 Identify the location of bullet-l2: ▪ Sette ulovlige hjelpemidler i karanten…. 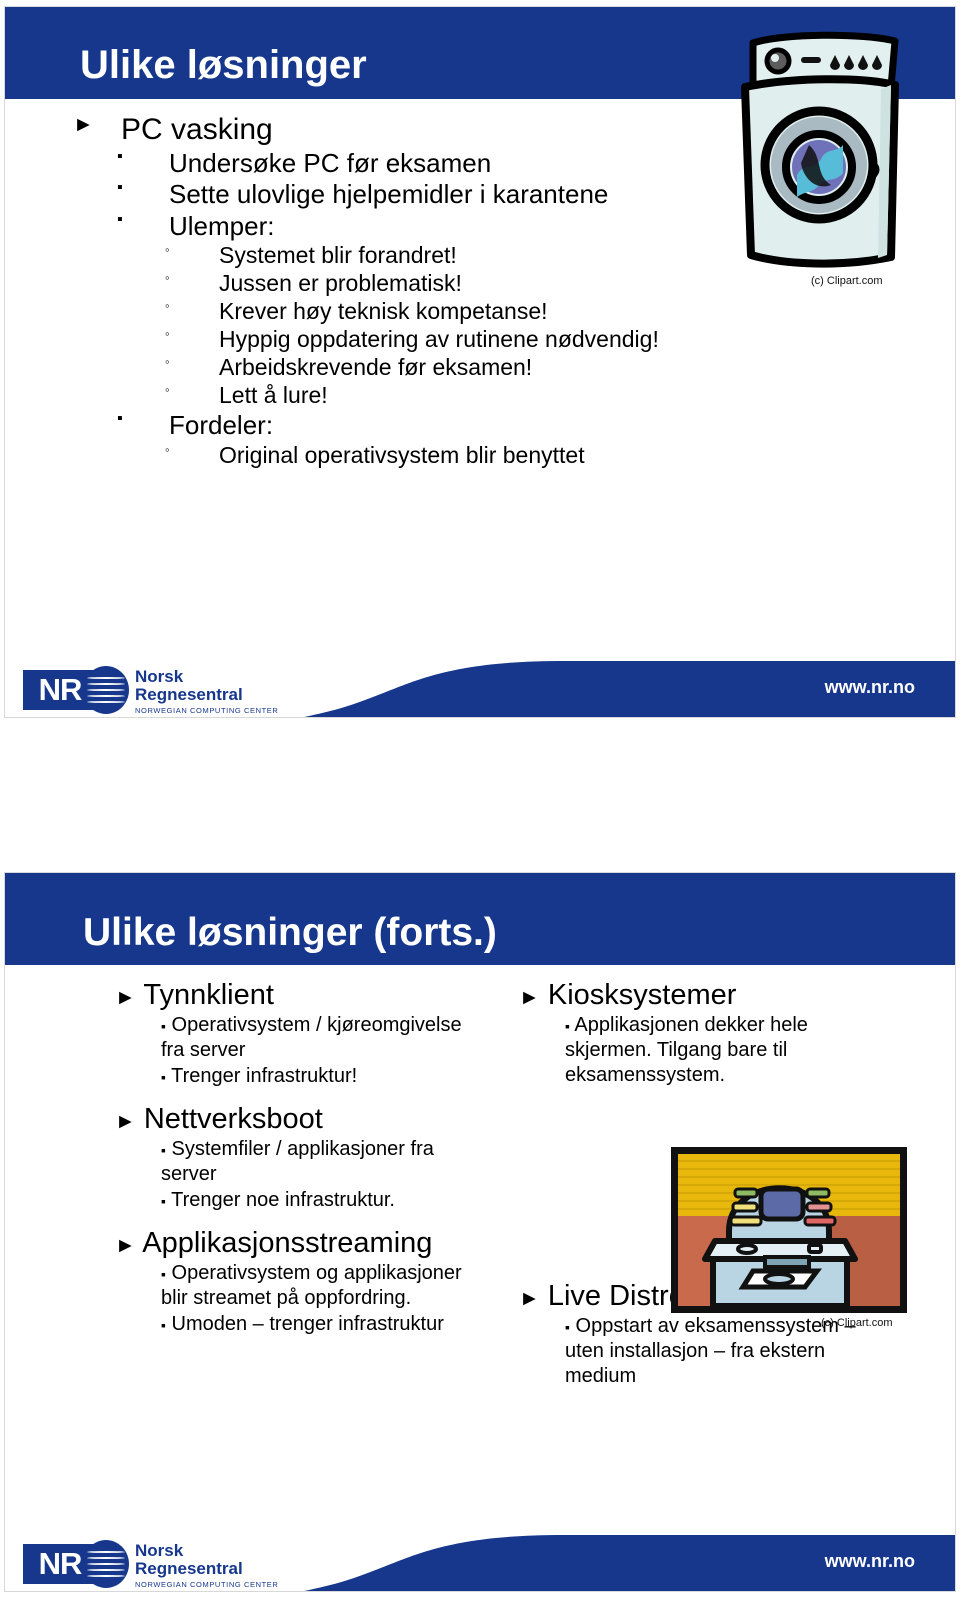
(529, 194).